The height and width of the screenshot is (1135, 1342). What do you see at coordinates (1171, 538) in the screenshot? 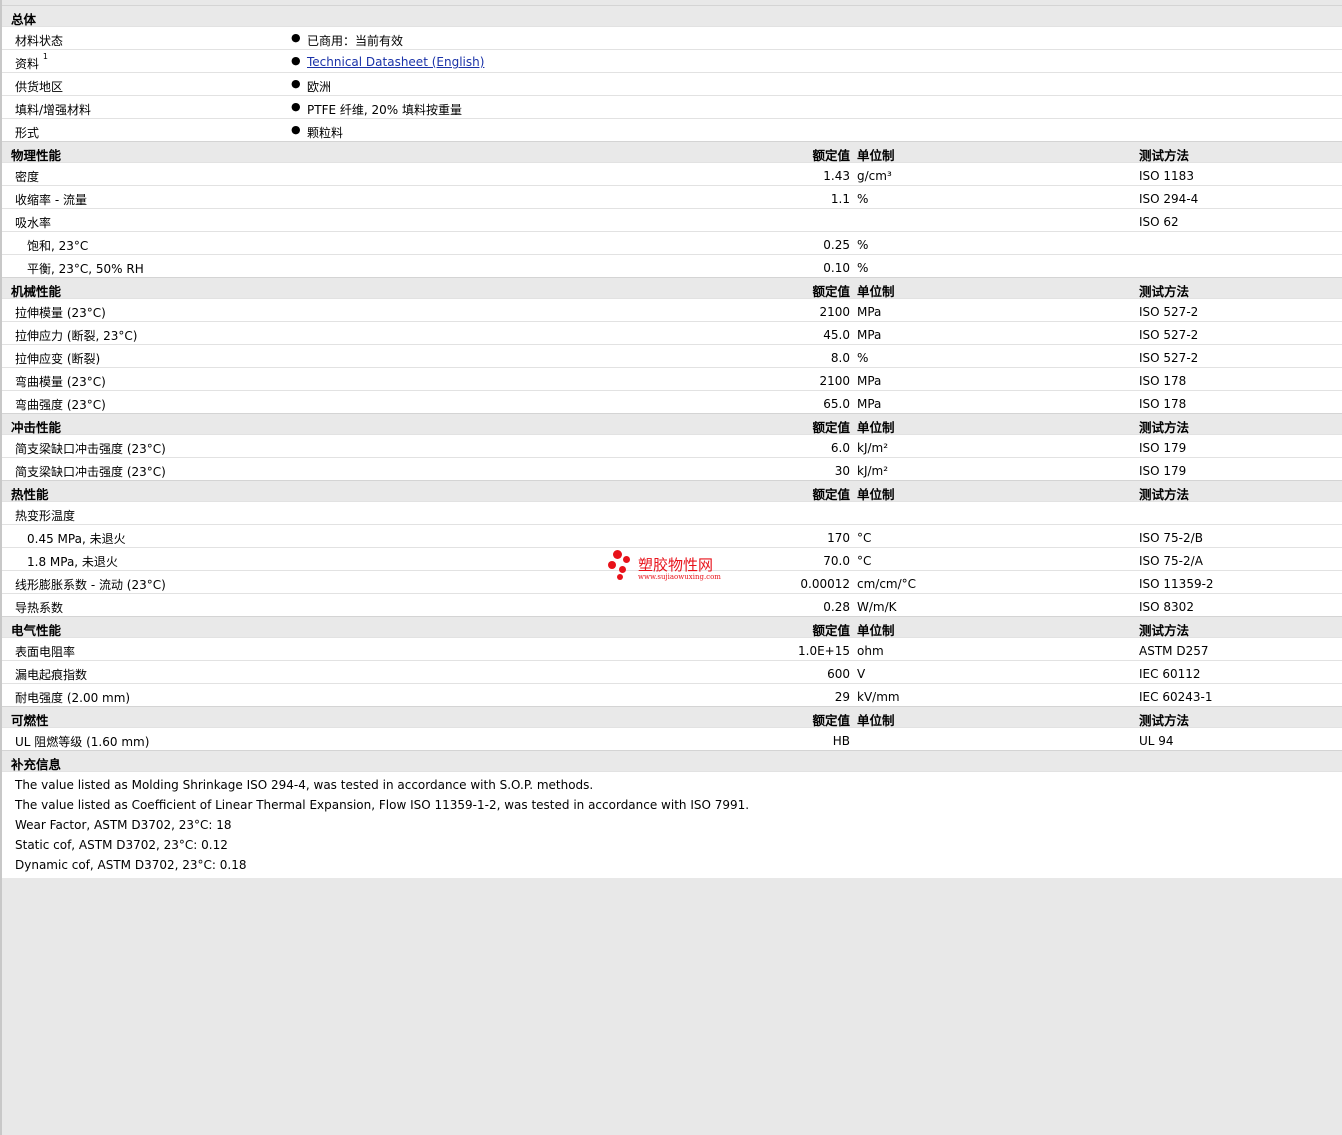
I see `test-method: ISO 75-2/B` at bounding box center [1171, 538].